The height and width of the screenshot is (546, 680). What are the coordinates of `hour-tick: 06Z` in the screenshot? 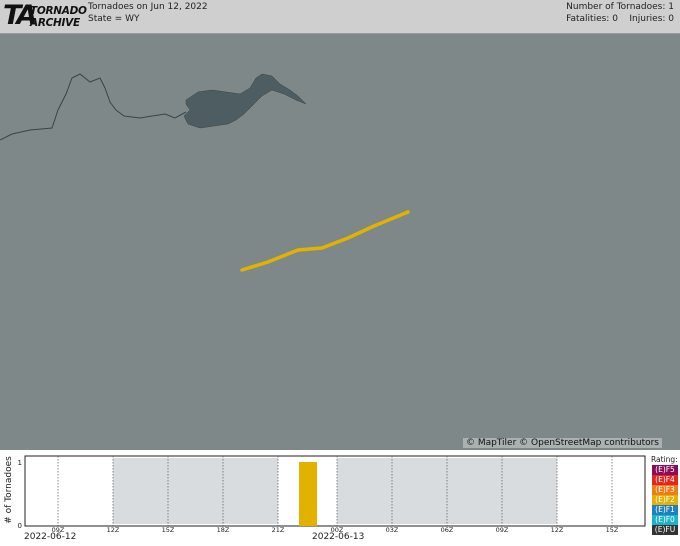 It's located at (447, 530).